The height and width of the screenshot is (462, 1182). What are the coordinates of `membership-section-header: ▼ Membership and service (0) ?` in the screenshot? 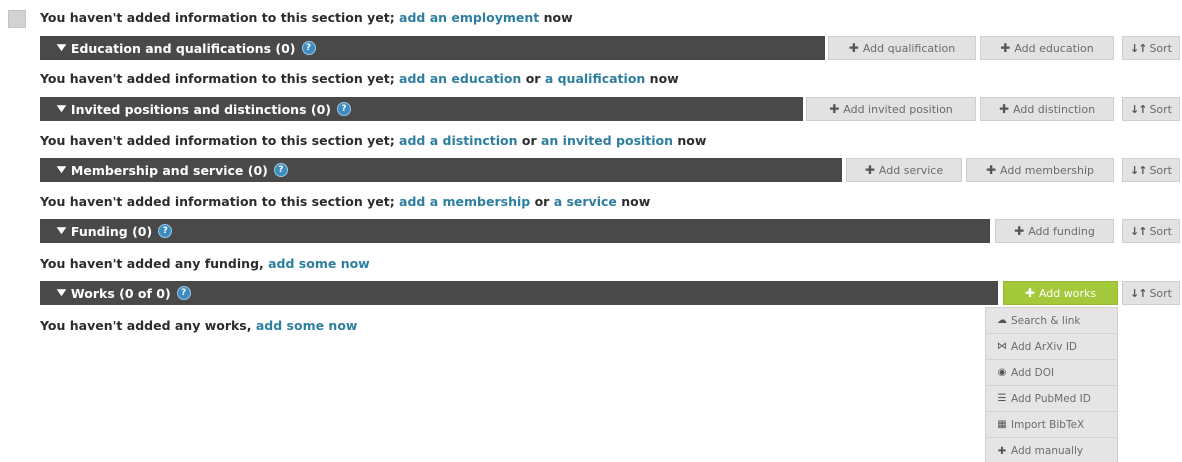 It's located at (441, 170).